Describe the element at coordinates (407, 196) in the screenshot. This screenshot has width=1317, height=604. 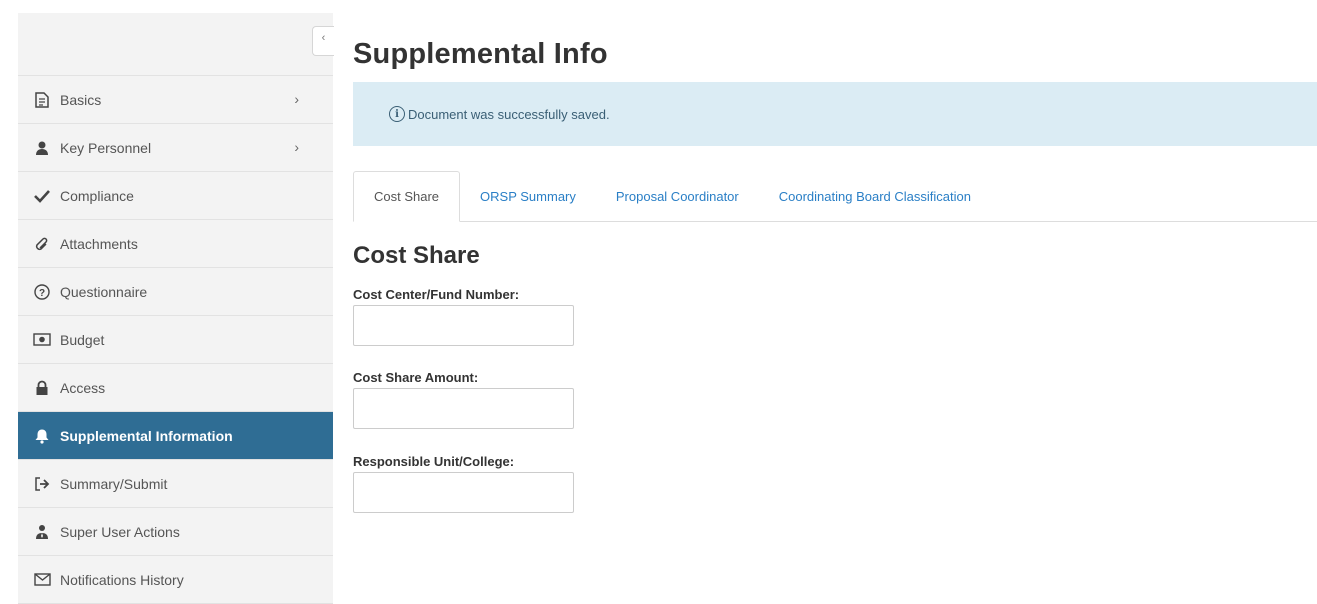
I see `tab-cost-share: Cost Share` at that location.